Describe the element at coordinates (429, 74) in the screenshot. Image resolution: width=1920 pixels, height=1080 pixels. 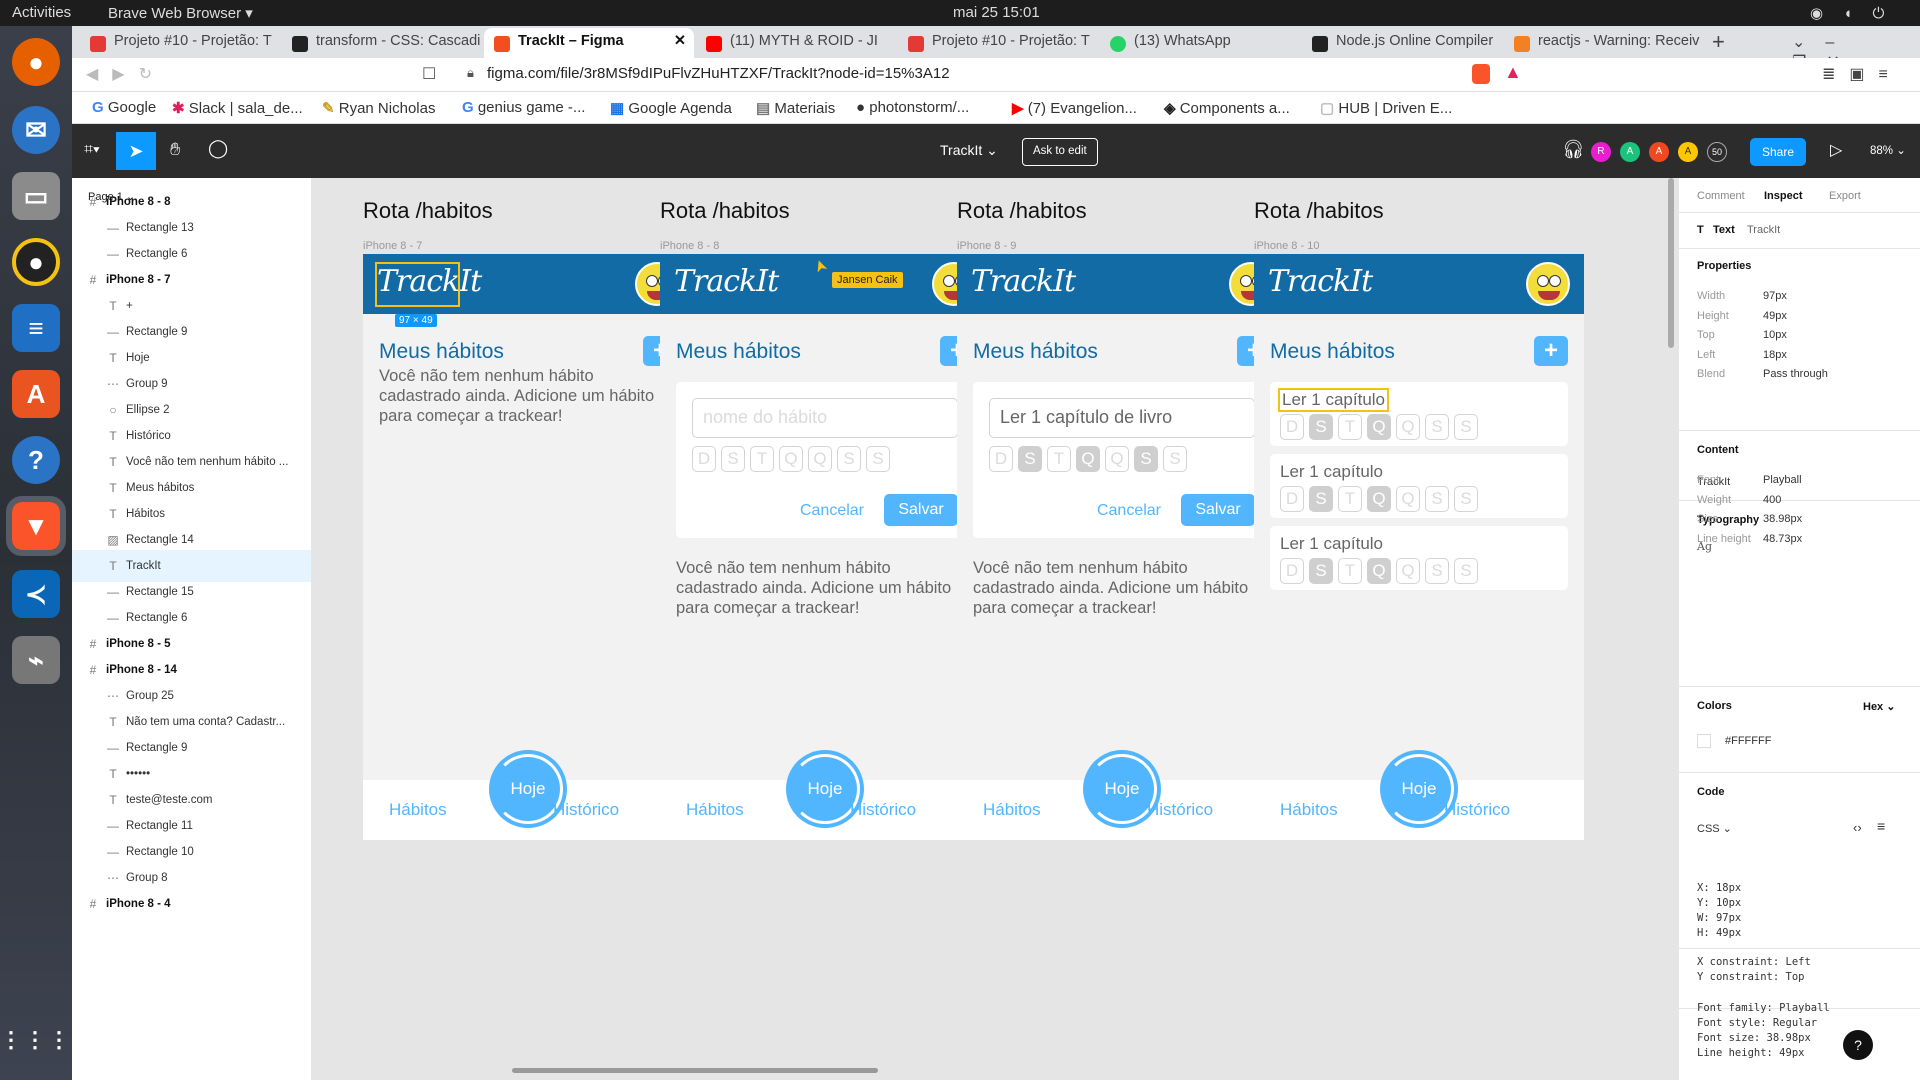
I see `bookmark-icon: ☐` at that location.